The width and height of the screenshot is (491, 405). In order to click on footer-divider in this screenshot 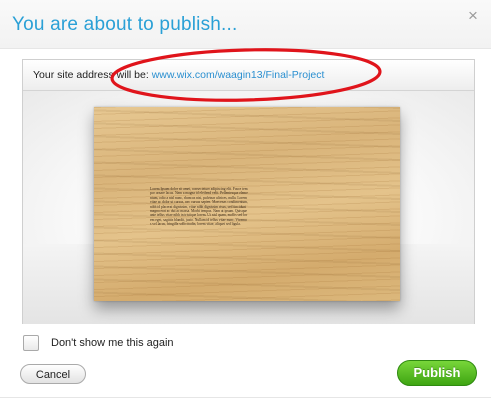, I will do `click(245, 397)`.